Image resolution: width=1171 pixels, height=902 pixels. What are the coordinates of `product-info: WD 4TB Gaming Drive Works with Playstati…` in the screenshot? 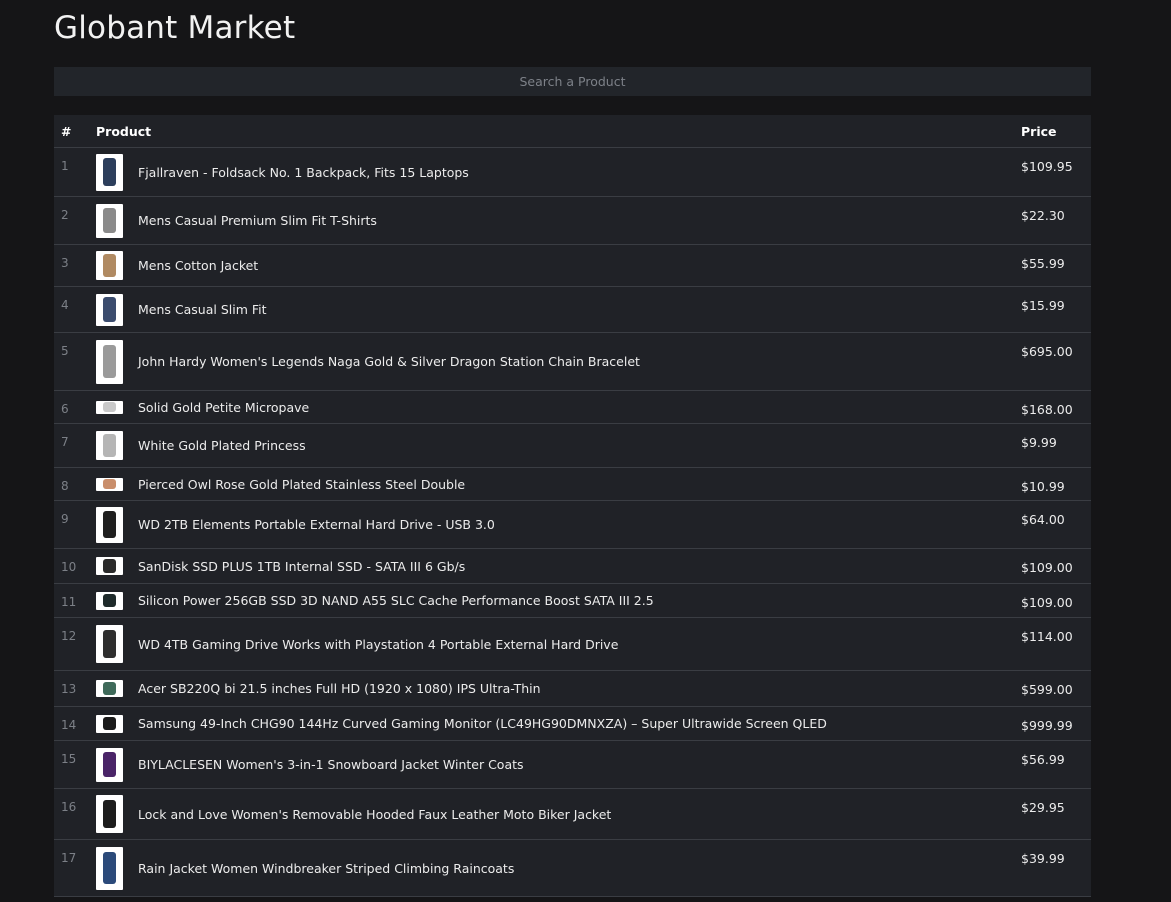 It's located at (558, 644).